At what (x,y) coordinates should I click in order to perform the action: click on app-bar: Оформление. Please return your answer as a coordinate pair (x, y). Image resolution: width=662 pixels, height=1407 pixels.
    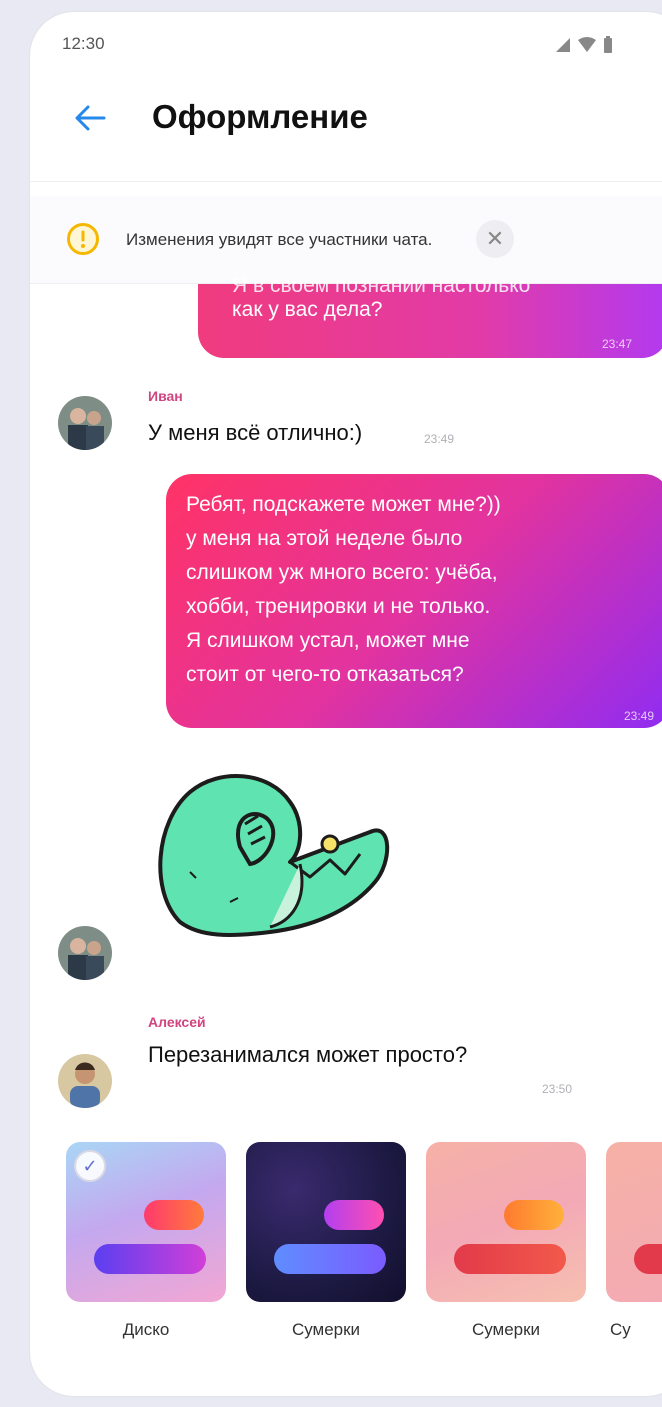
    Looking at the image, I should click on (346, 127).